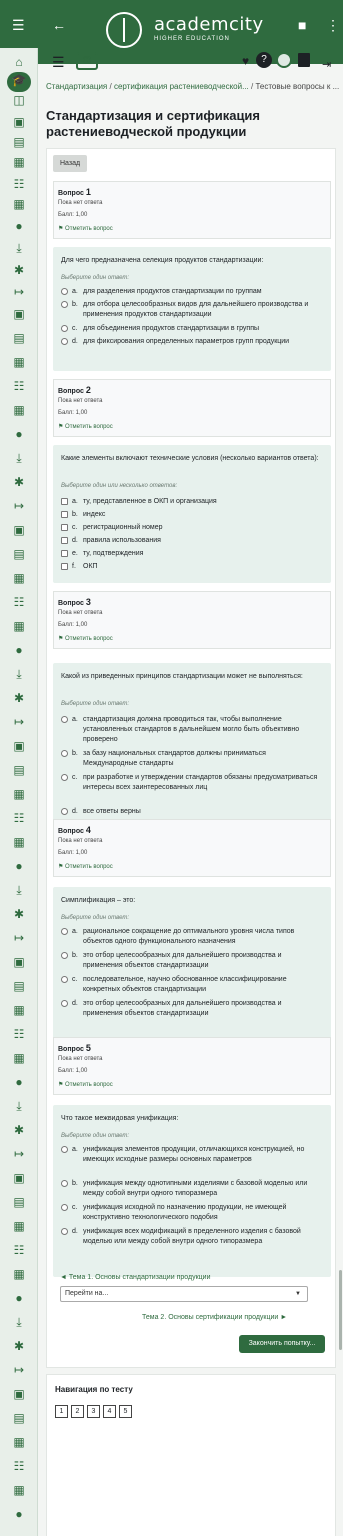 The image size is (343, 1536). What do you see at coordinates (192, 568) in the screenshot?
I see `answer-option: f. ОКП` at bounding box center [192, 568].